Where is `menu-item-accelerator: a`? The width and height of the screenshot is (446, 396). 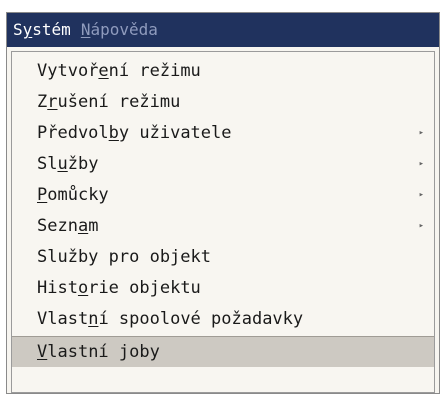
menu-item-accelerator: a is located at coordinates (83, 226).